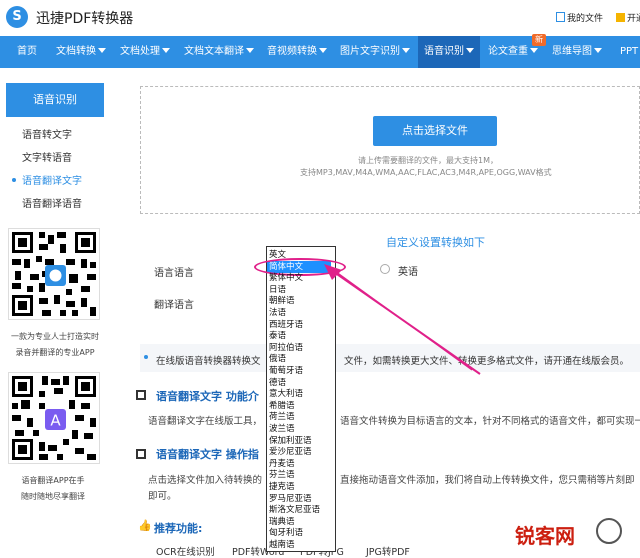  Describe the element at coordinates (277, 290) in the screenshot. I see `dropdown-option: 日语` at that location.